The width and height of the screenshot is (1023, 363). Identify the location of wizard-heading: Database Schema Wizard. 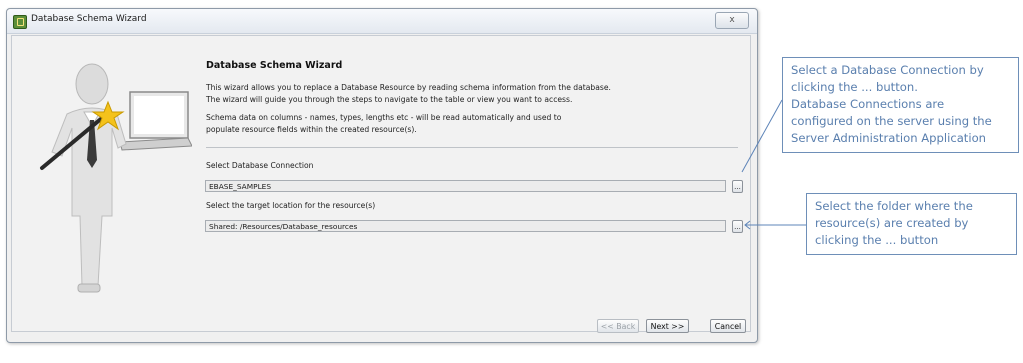
(274, 65).